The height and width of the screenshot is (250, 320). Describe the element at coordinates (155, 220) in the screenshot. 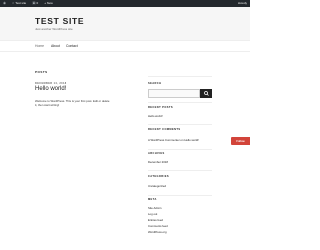

I see `meta-link-entries-feed: Entries feed` at that location.